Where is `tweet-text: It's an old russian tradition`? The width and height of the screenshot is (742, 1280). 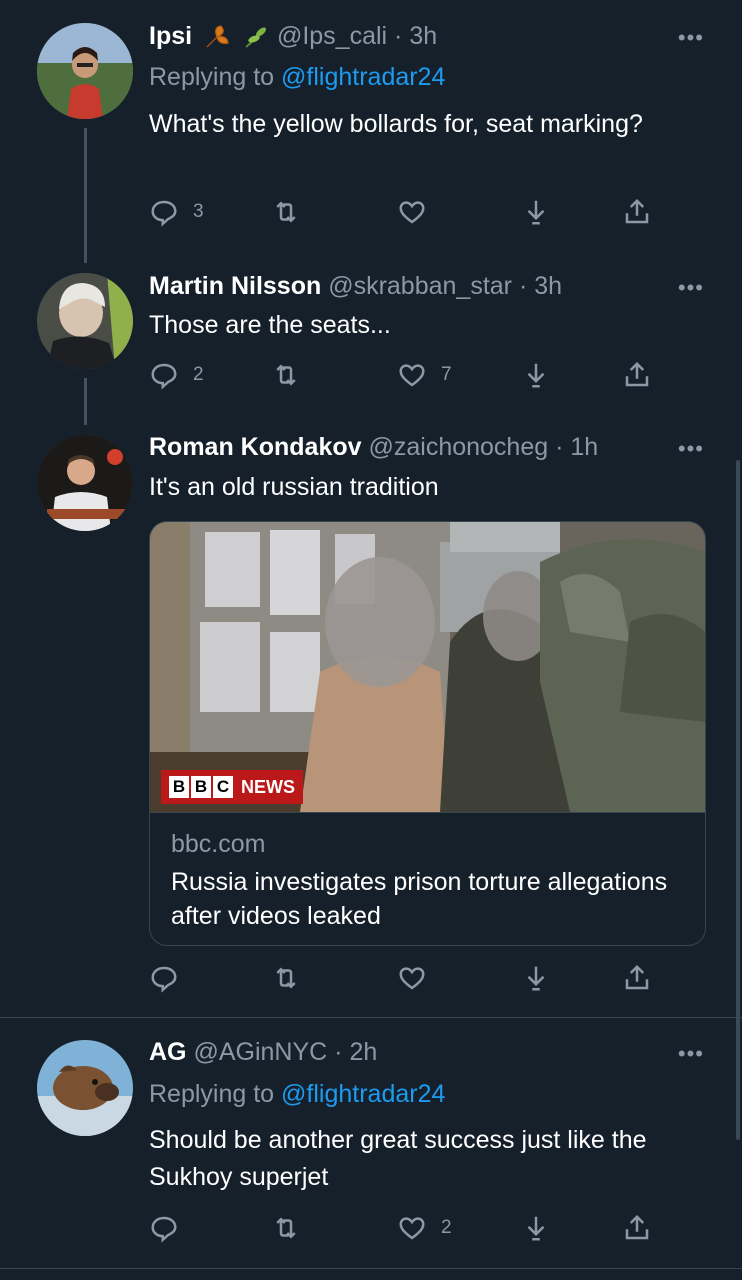
tweet-text: It's an old russian tradition is located at coordinates (294, 487).